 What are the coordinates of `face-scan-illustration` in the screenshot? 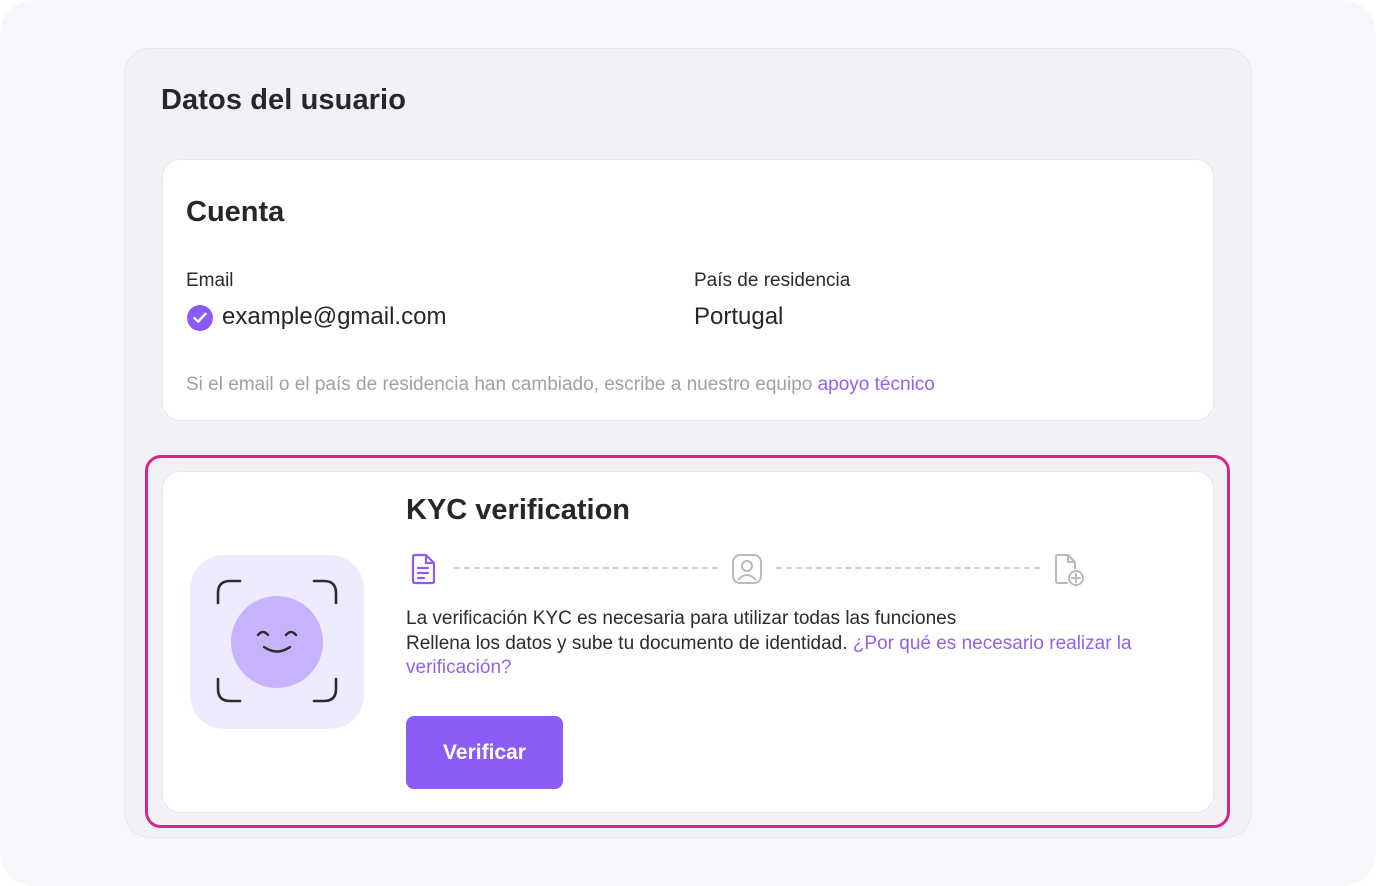 It's located at (277, 642).